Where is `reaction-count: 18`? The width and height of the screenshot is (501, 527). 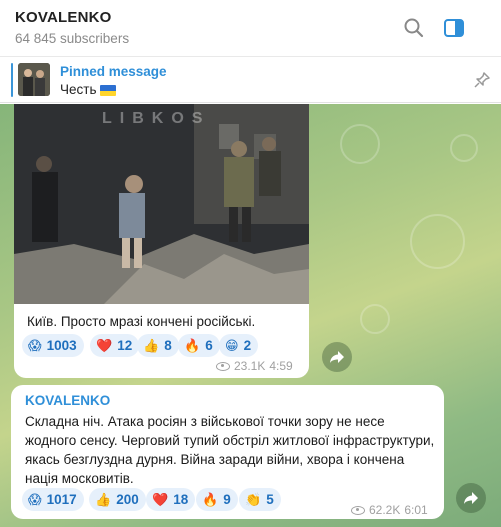 reaction-count: 18 is located at coordinates (181, 499).